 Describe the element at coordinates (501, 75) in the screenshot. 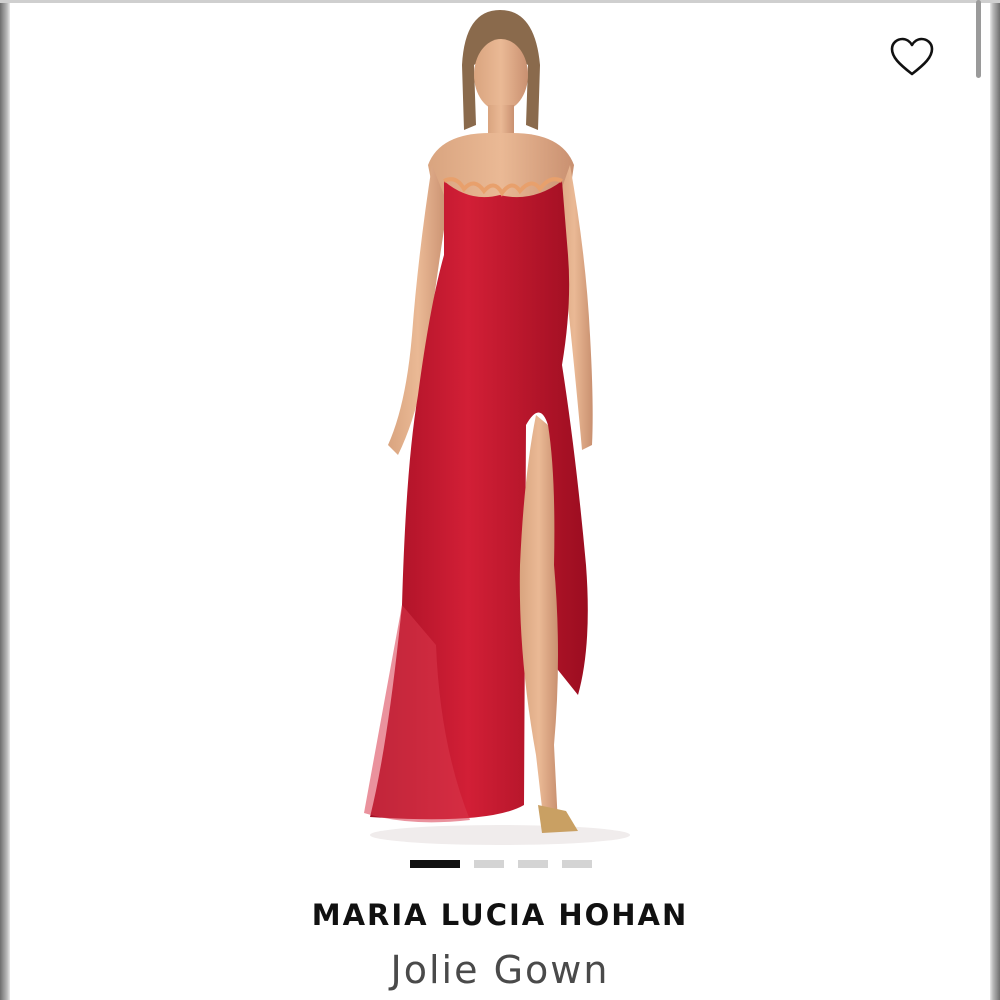

I see `face` at that location.